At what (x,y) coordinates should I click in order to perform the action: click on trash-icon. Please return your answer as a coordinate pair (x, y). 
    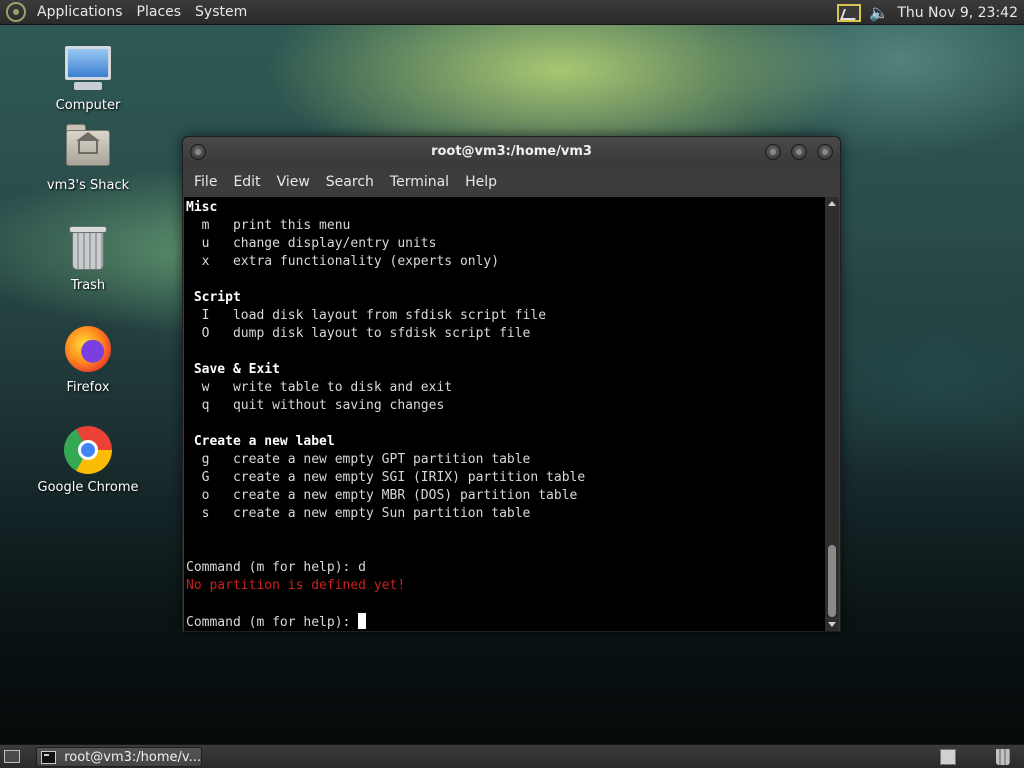
    Looking at the image, I should click on (88, 251).